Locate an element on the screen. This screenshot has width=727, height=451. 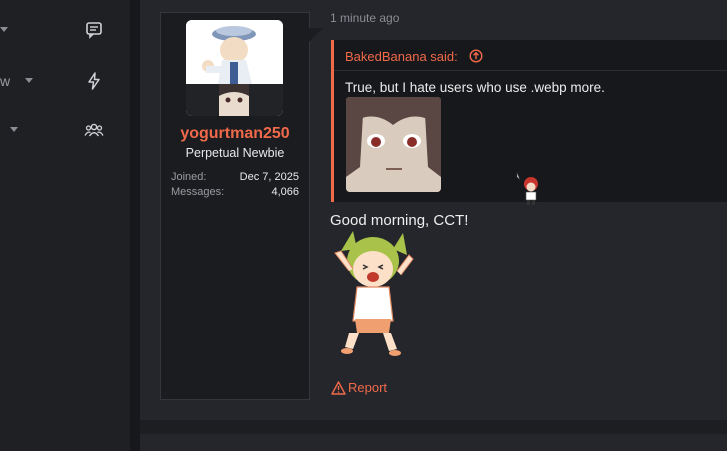
user-card-arrow is located at coordinates (316, 35).